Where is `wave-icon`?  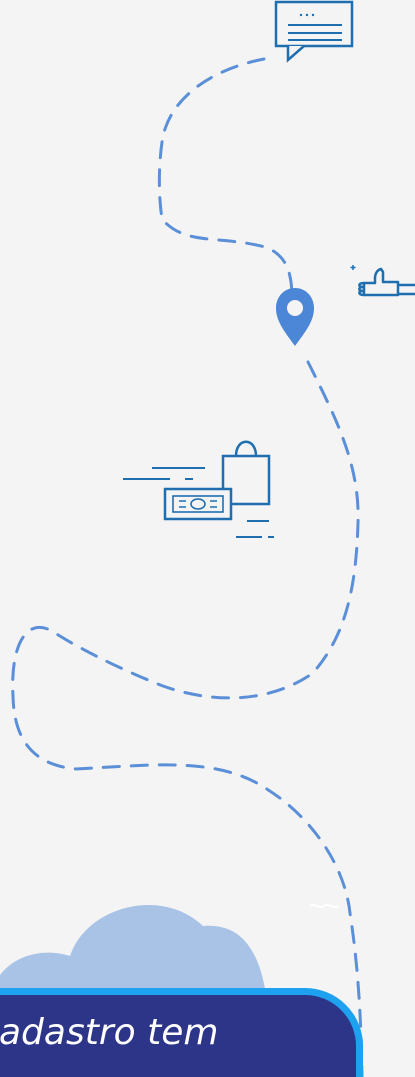 wave-icon is located at coordinates (324, 906).